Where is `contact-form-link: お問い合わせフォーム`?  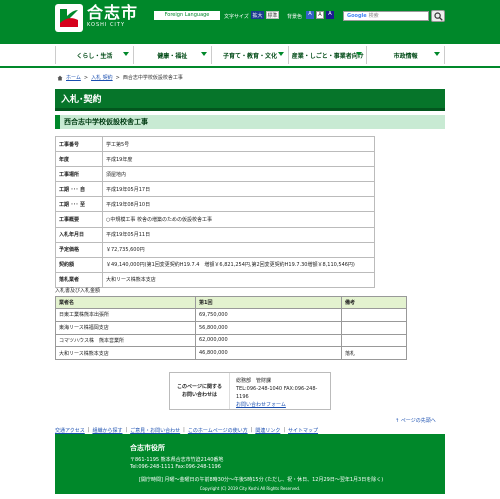
contact-form-link: お問い合わせフォーム is located at coordinates (283, 405).